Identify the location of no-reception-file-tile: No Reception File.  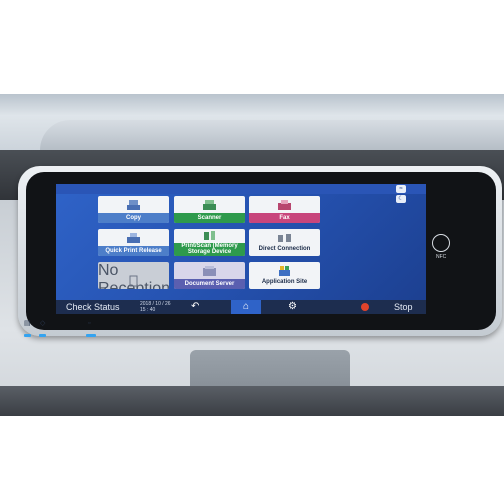
(133, 275).